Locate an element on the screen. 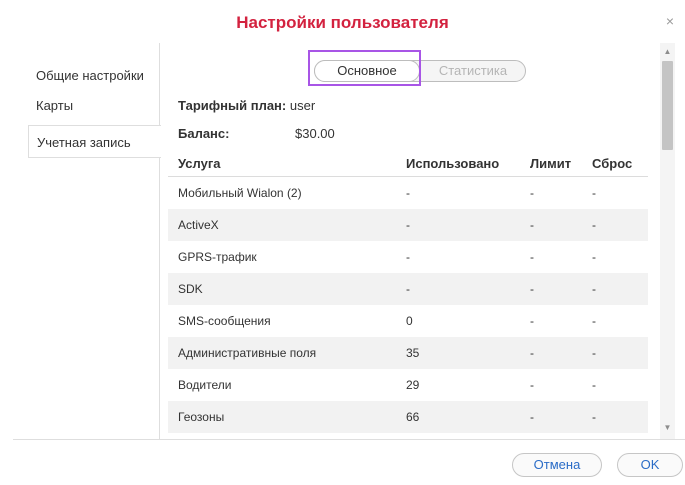  tab-main: Основное is located at coordinates (367, 71).